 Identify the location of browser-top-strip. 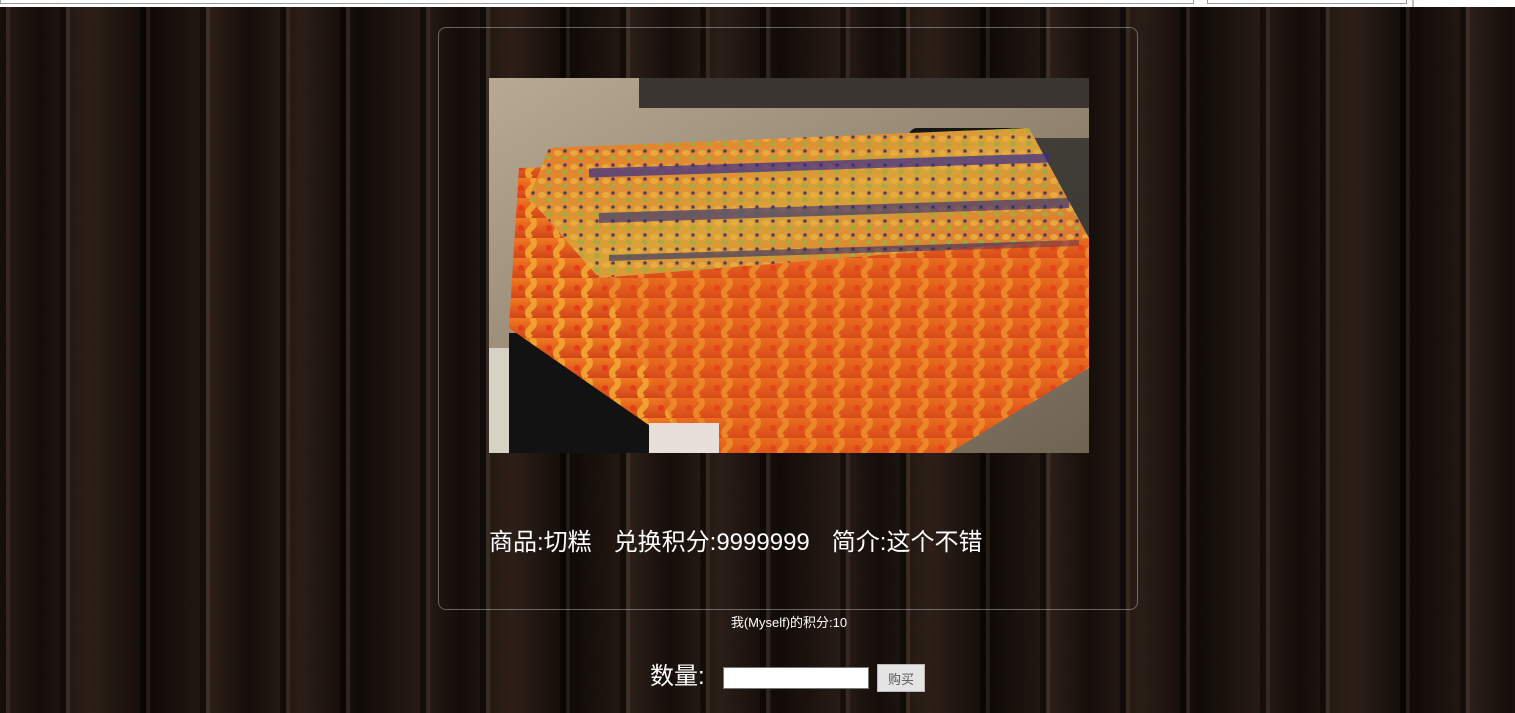
(757, 3).